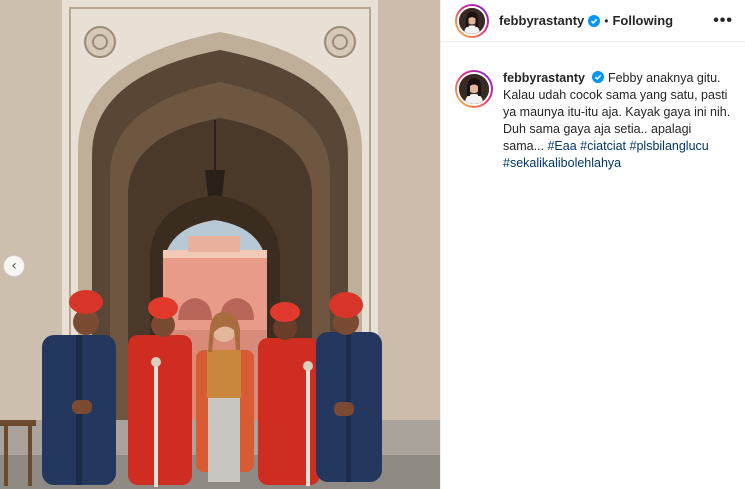 The height and width of the screenshot is (489, 745). What do you see at coordinates (669, 146) in the screenshot?
I see `hashtag-link: #plsbilanglucu` at bounding box center [669, 146].